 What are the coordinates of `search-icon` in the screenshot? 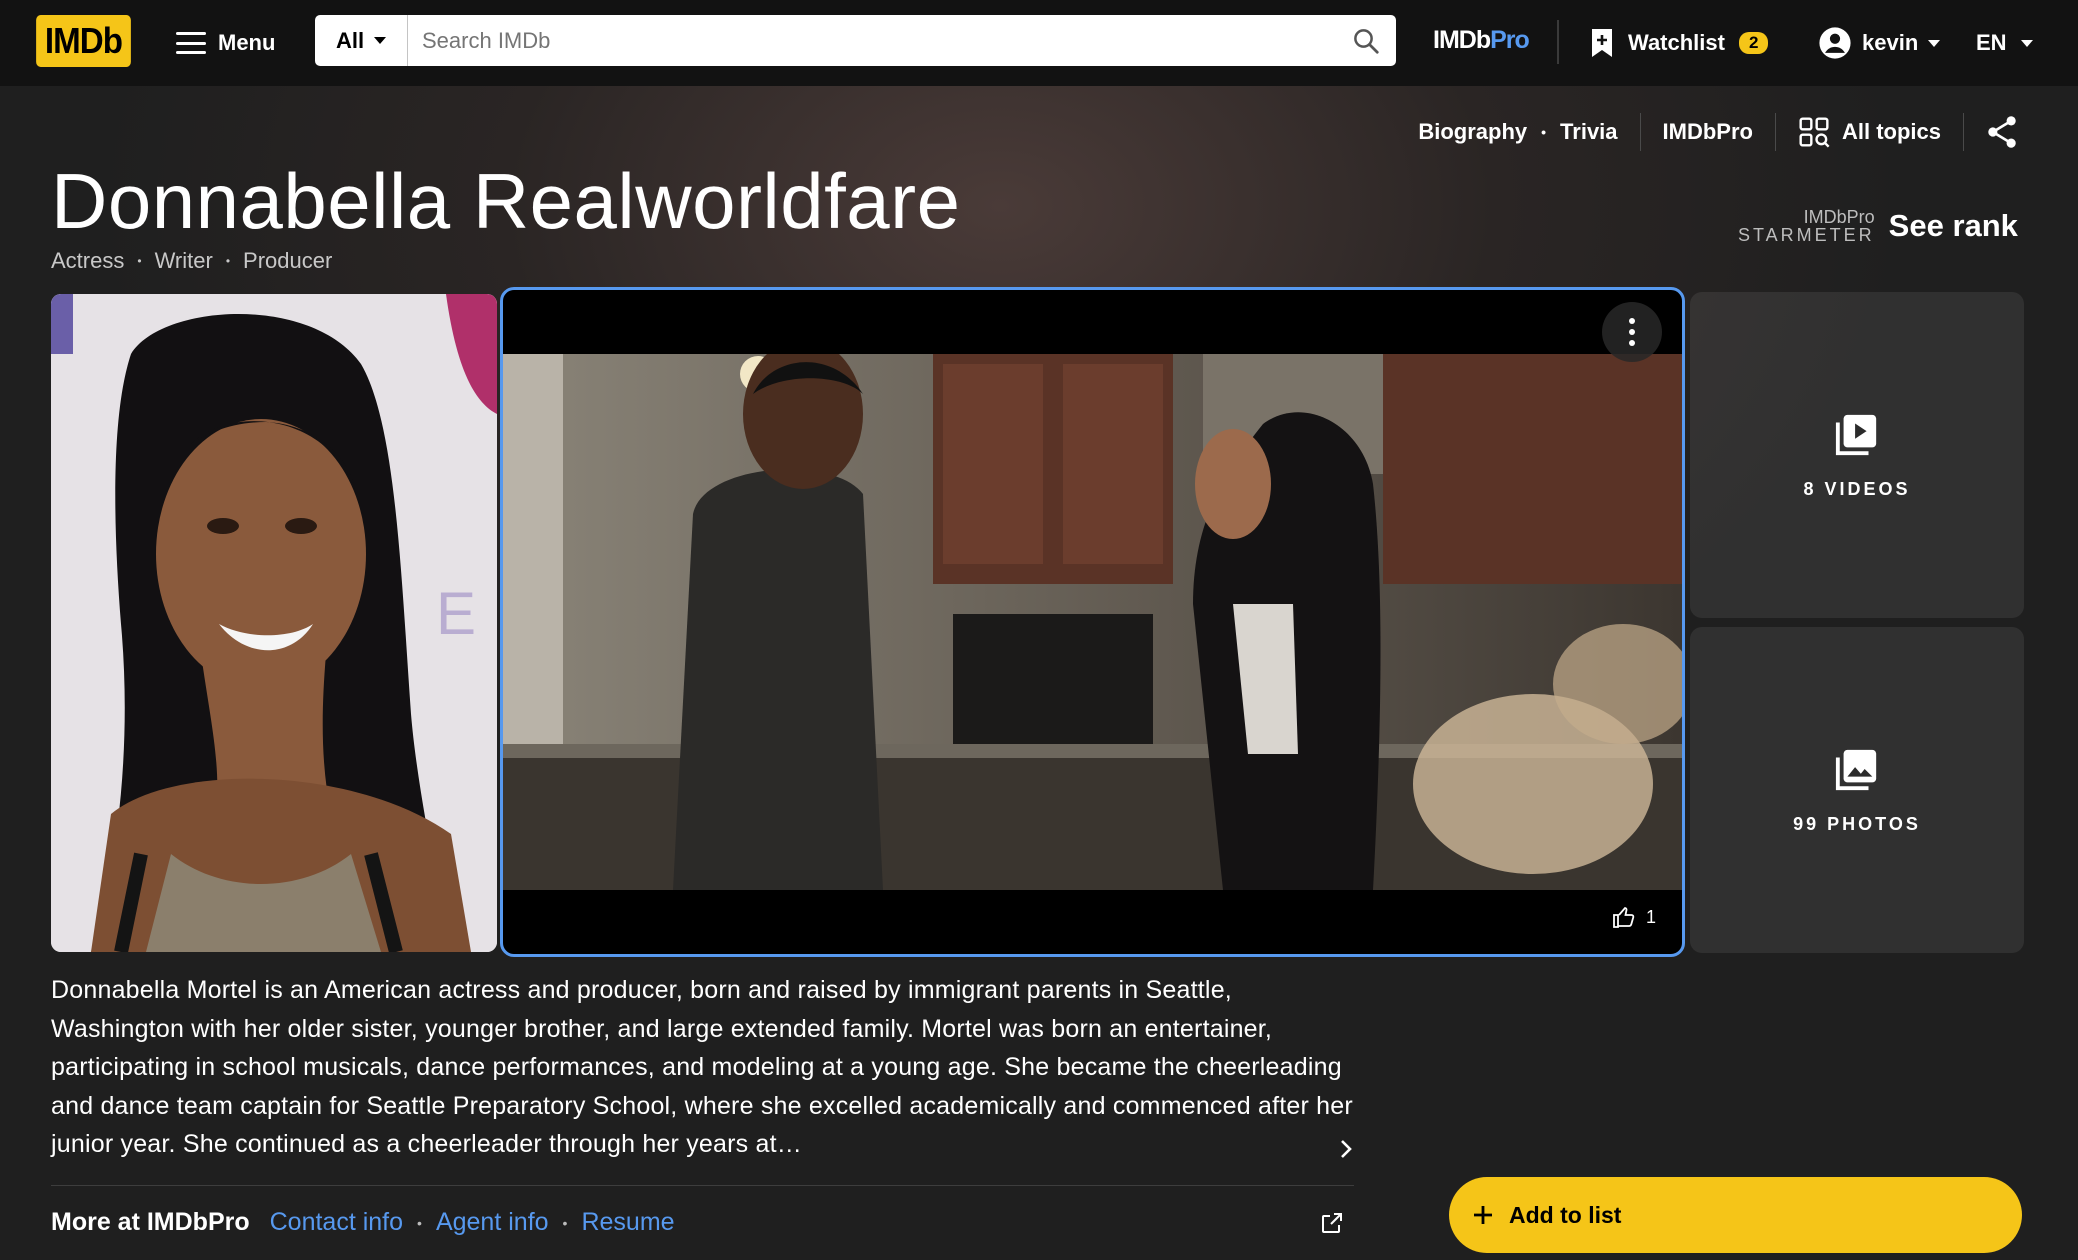 It's located at (1366, 40).